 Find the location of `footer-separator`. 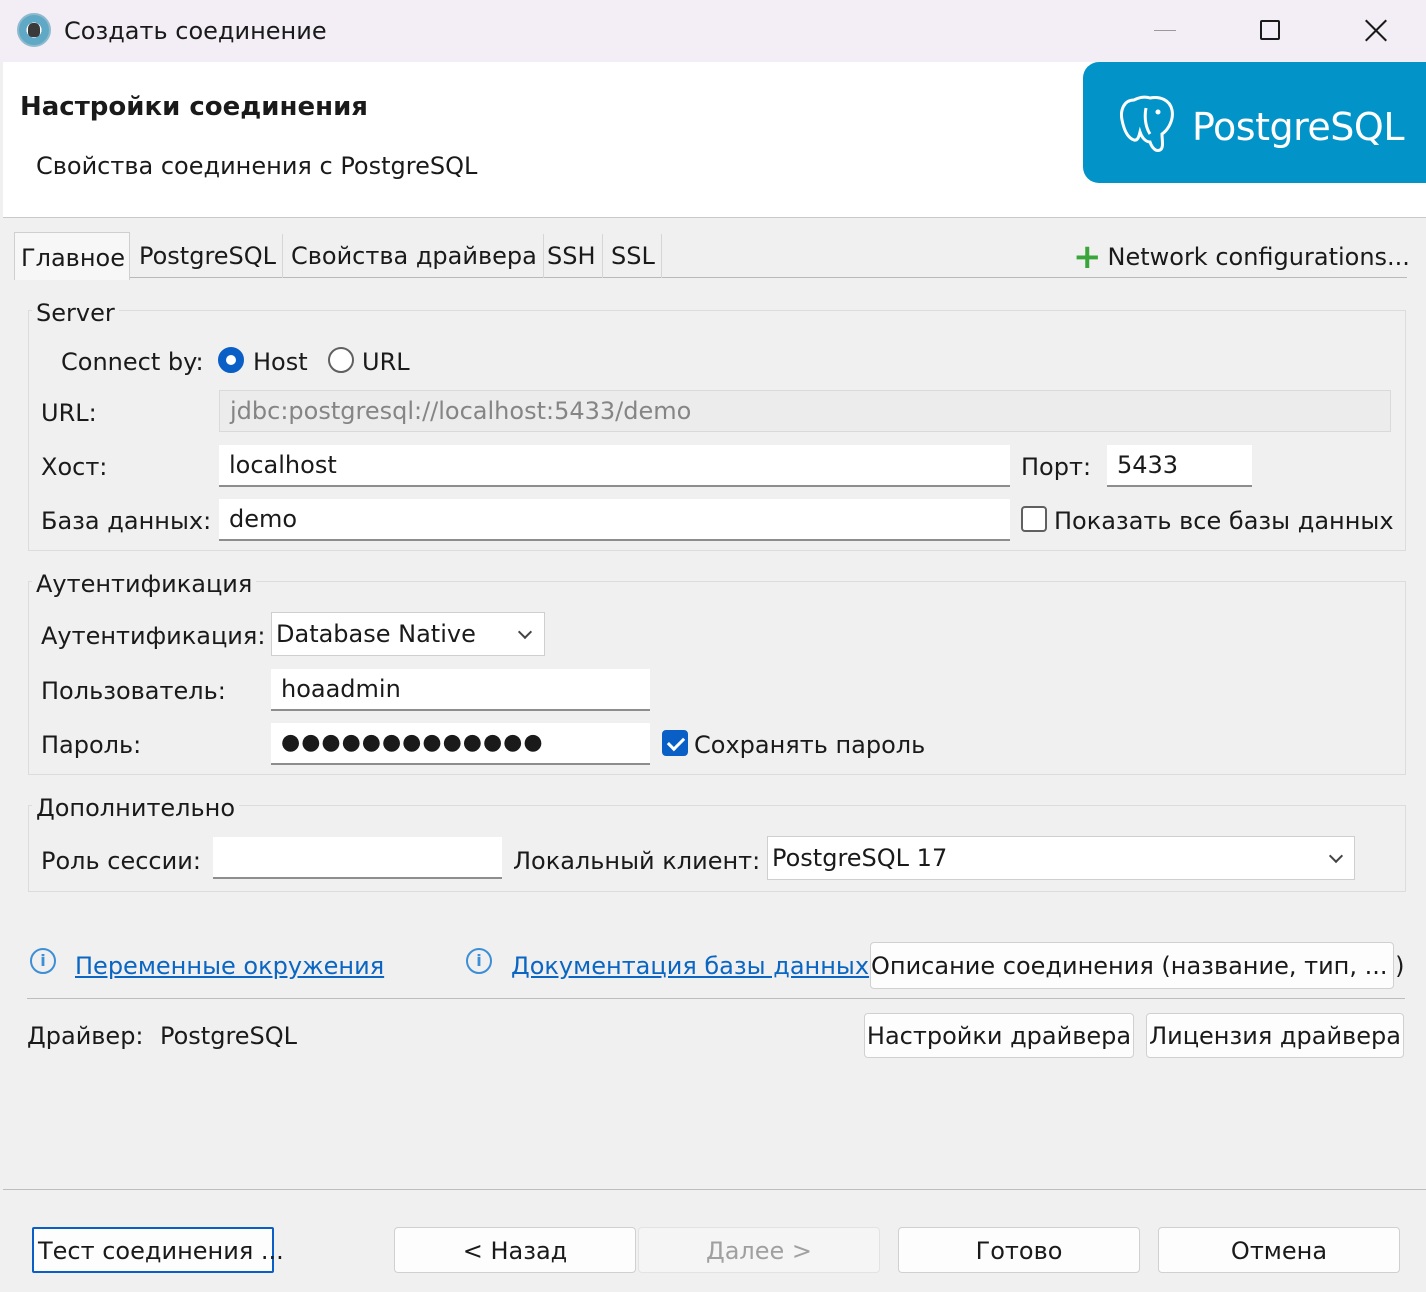

footer-separator is located at coordinates (714, 1189).